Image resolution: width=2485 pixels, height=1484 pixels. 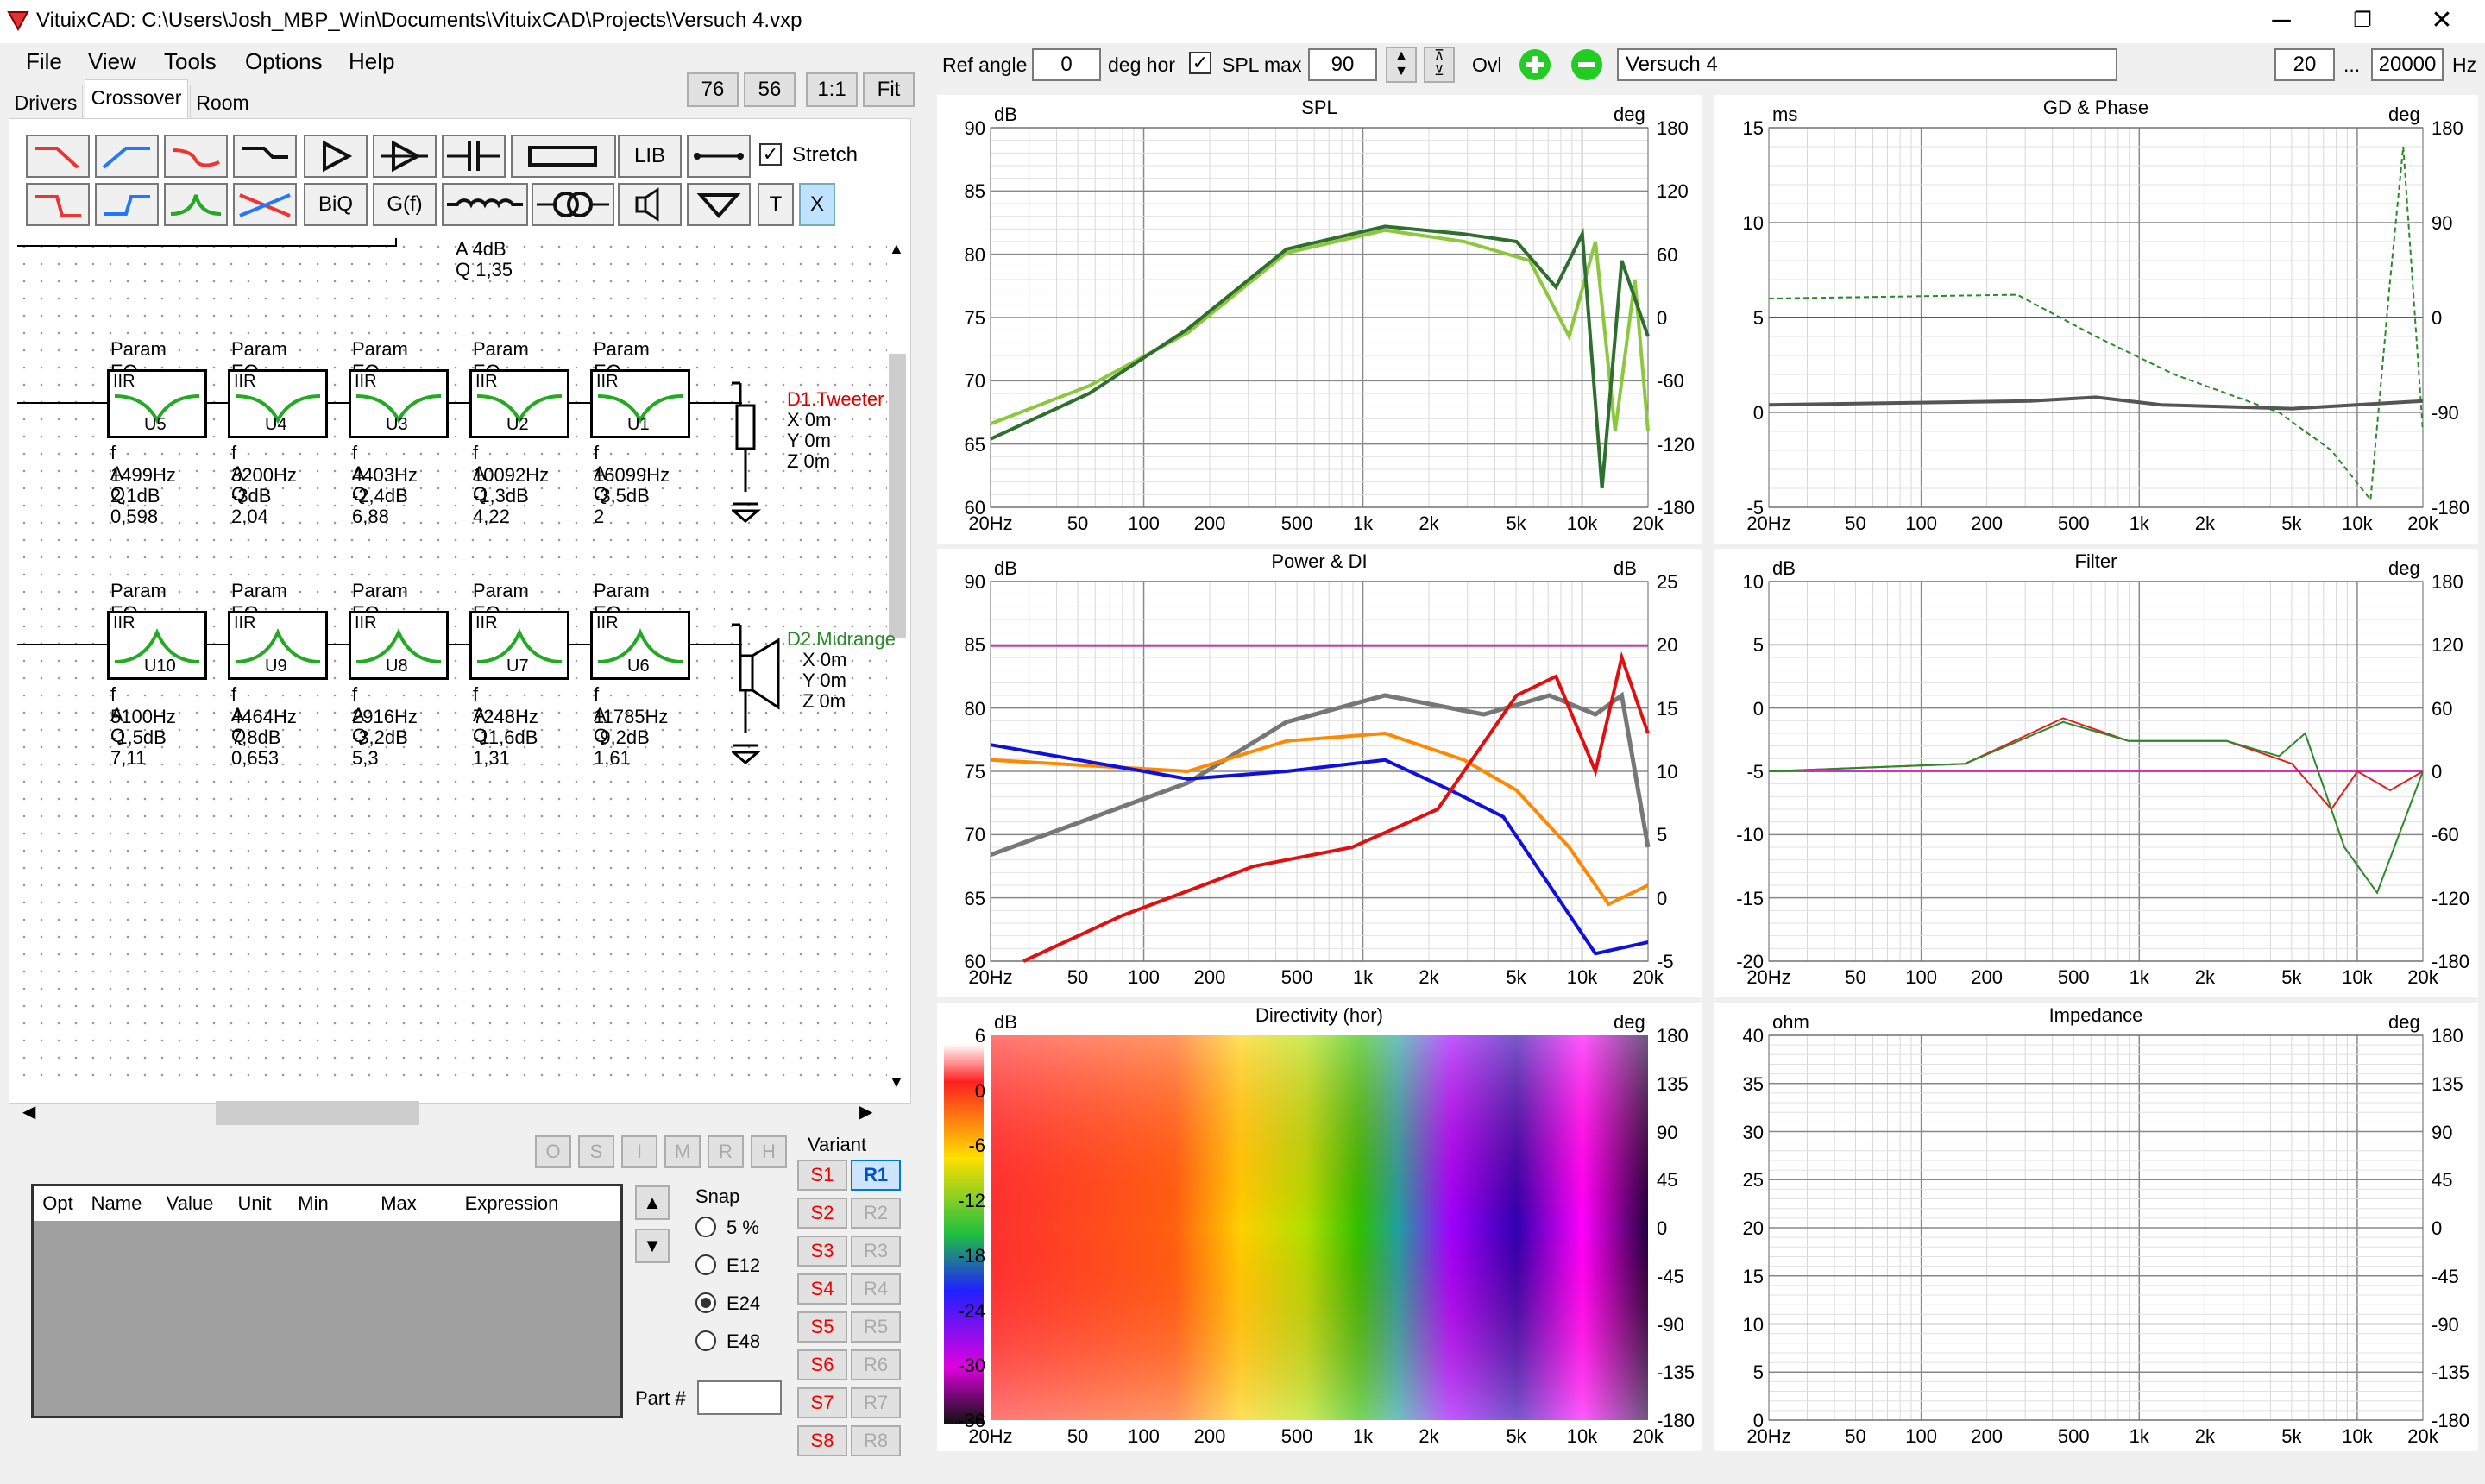 What do you see at coordinates (58, 156) in the screenshot?
I see `lowpass-tool` at bounding box center [58, 156].